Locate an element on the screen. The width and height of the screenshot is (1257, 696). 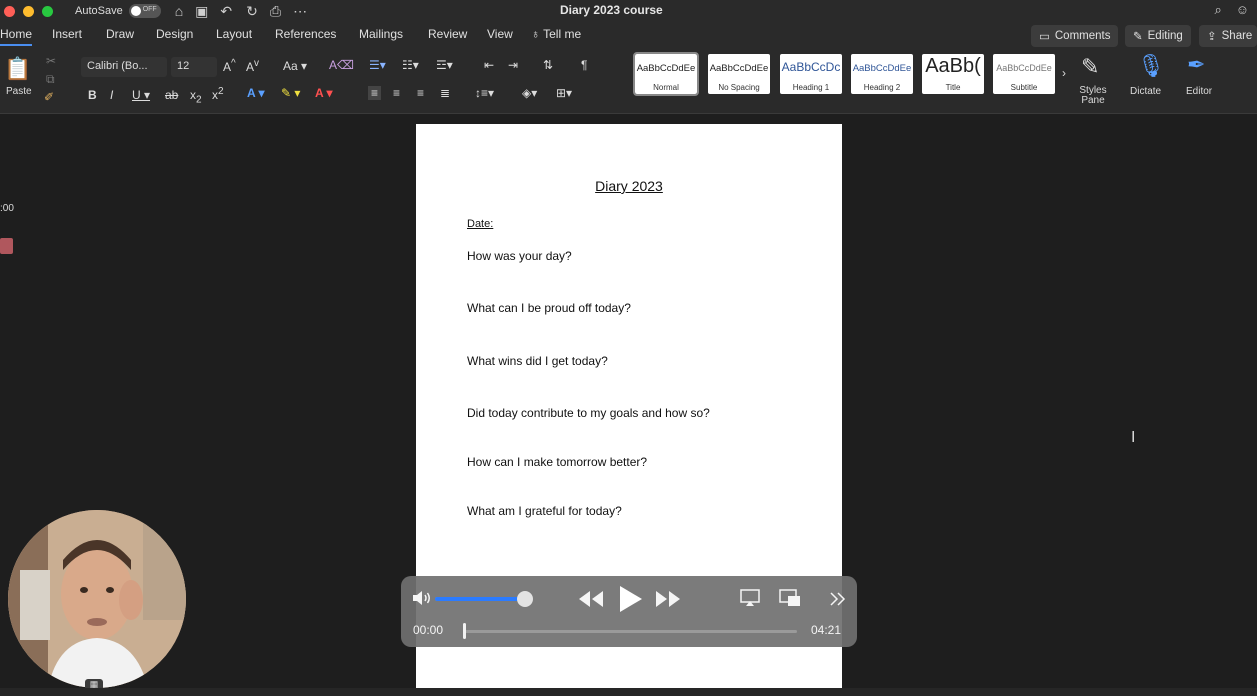
font-color-icon: A ▾ is located at coordinates (324, 93).